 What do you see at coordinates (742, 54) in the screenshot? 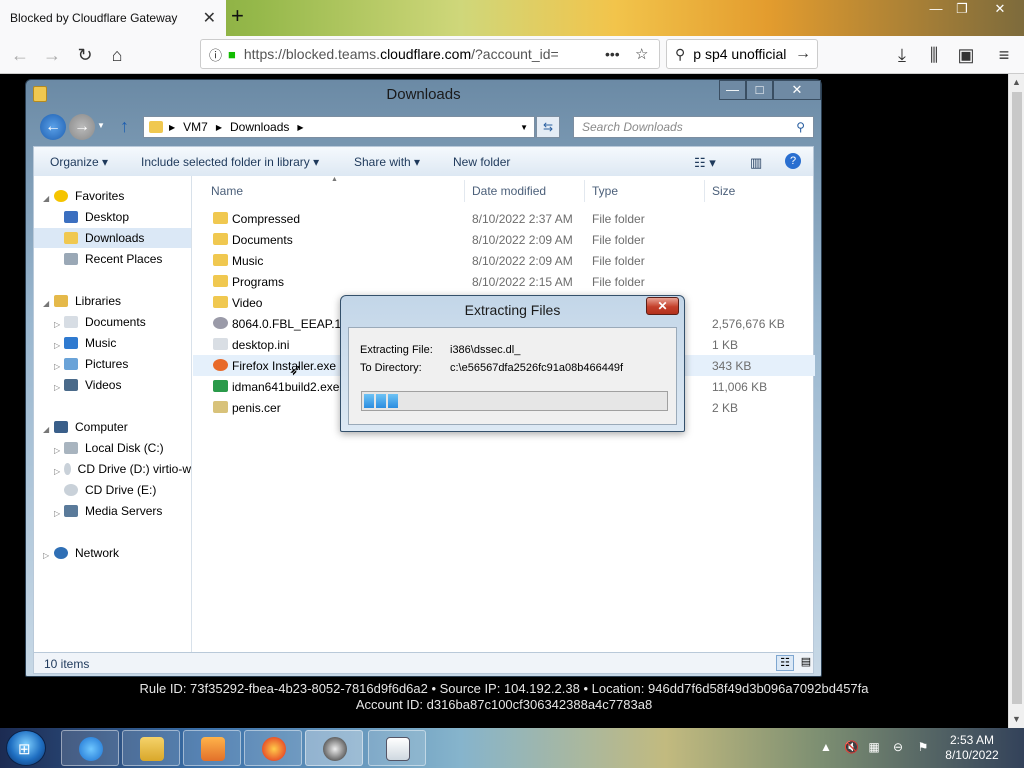
I see `search-bar: ⚲ p sp4 unofficial →` at bounding box center [742, 54].